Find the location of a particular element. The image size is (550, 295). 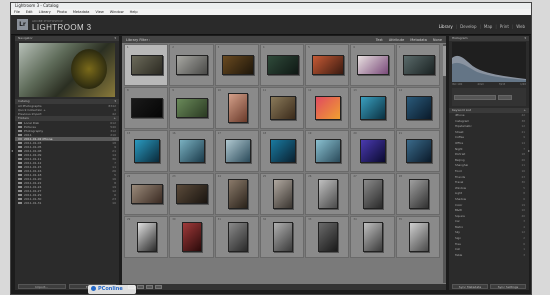

thumbnail-cell: 32 is located at coordinates (282, 237).